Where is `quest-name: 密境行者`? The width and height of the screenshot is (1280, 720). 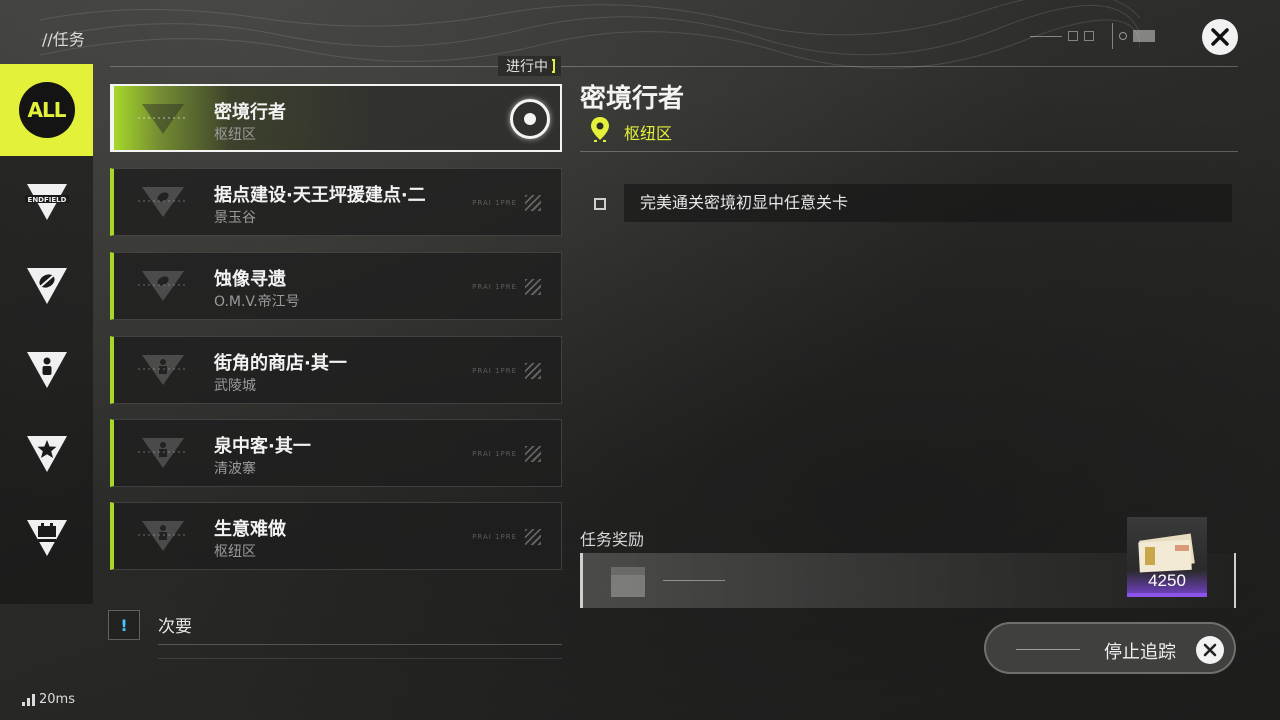
quest-name: 密境行者 is located at coordinates (250, 112).